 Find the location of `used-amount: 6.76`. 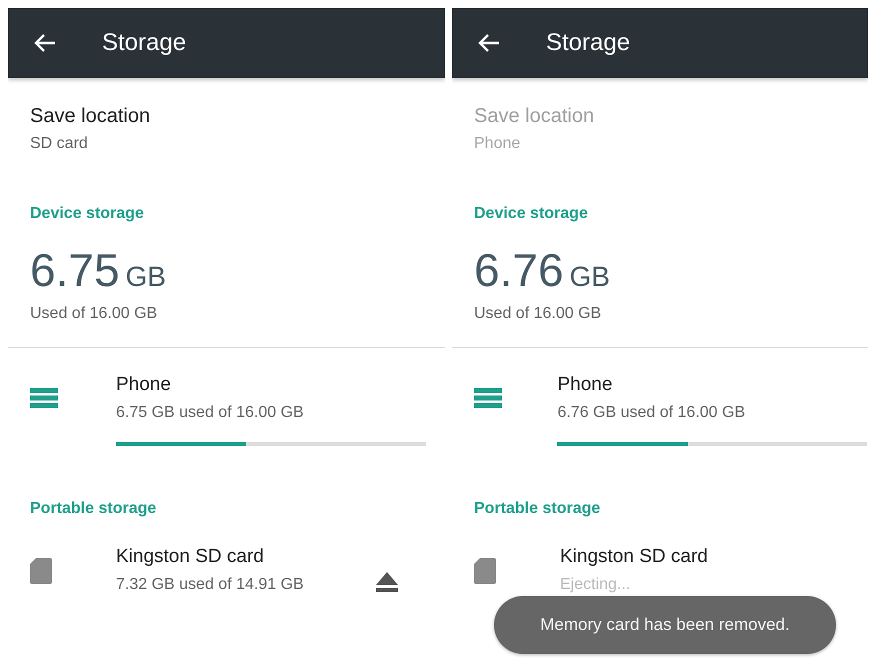

used-amount: 6.76 is located at coordinates (519, 270).